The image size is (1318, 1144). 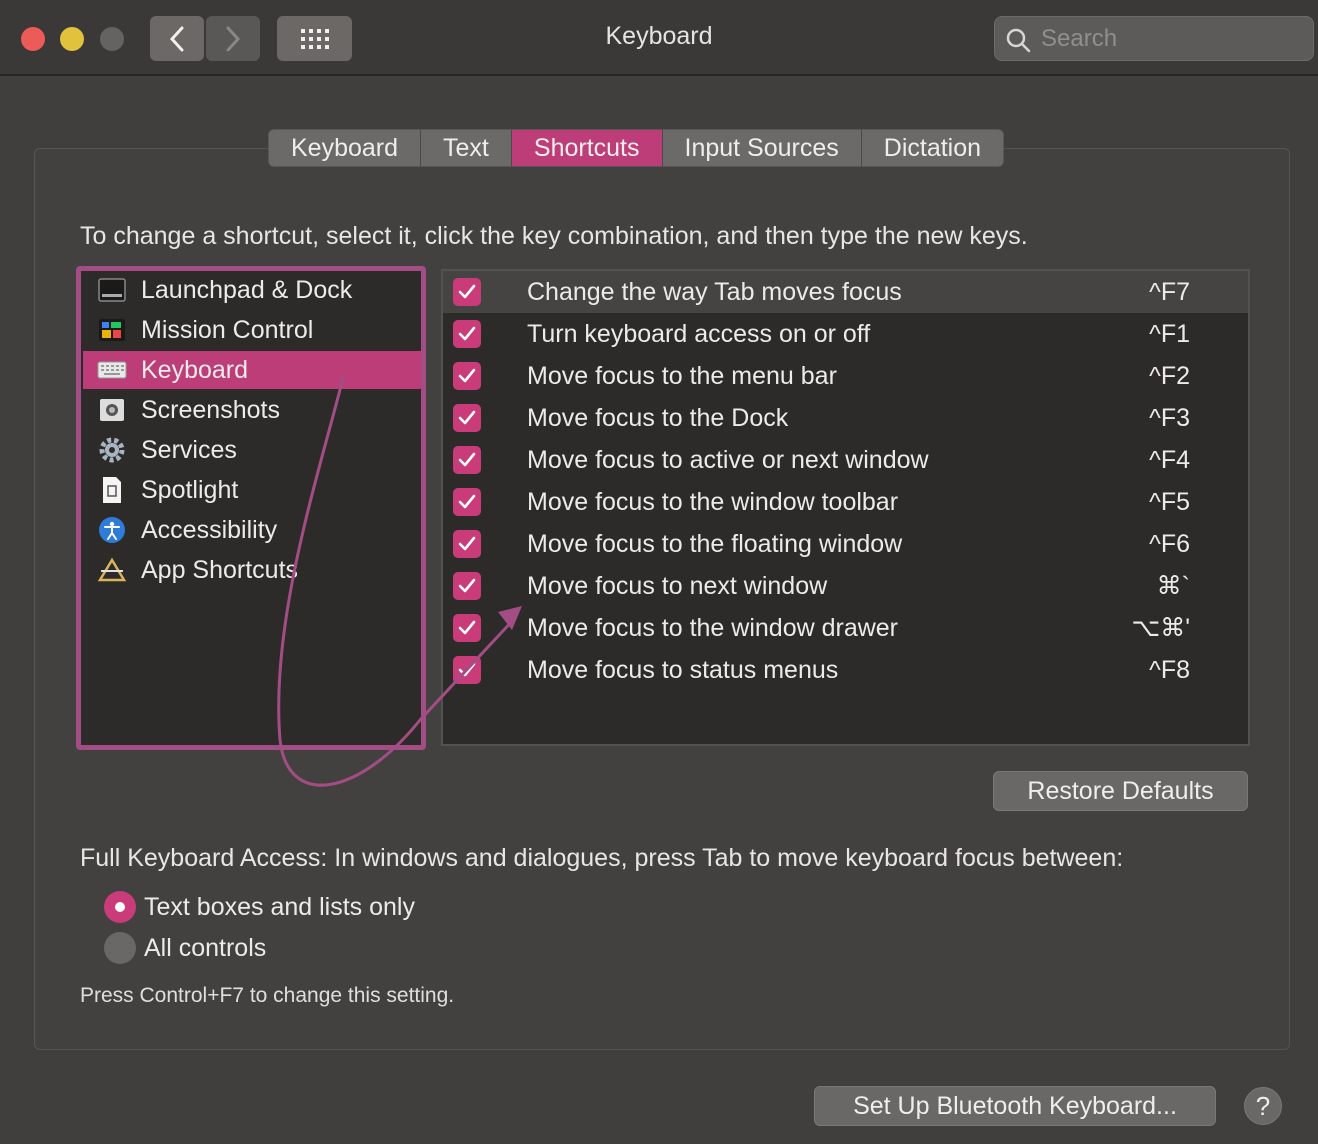 What do you see at coordinates (345, 148) in the screenshot?
I see `tab-keyboard: Keyboard` at bounding box center [345, 148].